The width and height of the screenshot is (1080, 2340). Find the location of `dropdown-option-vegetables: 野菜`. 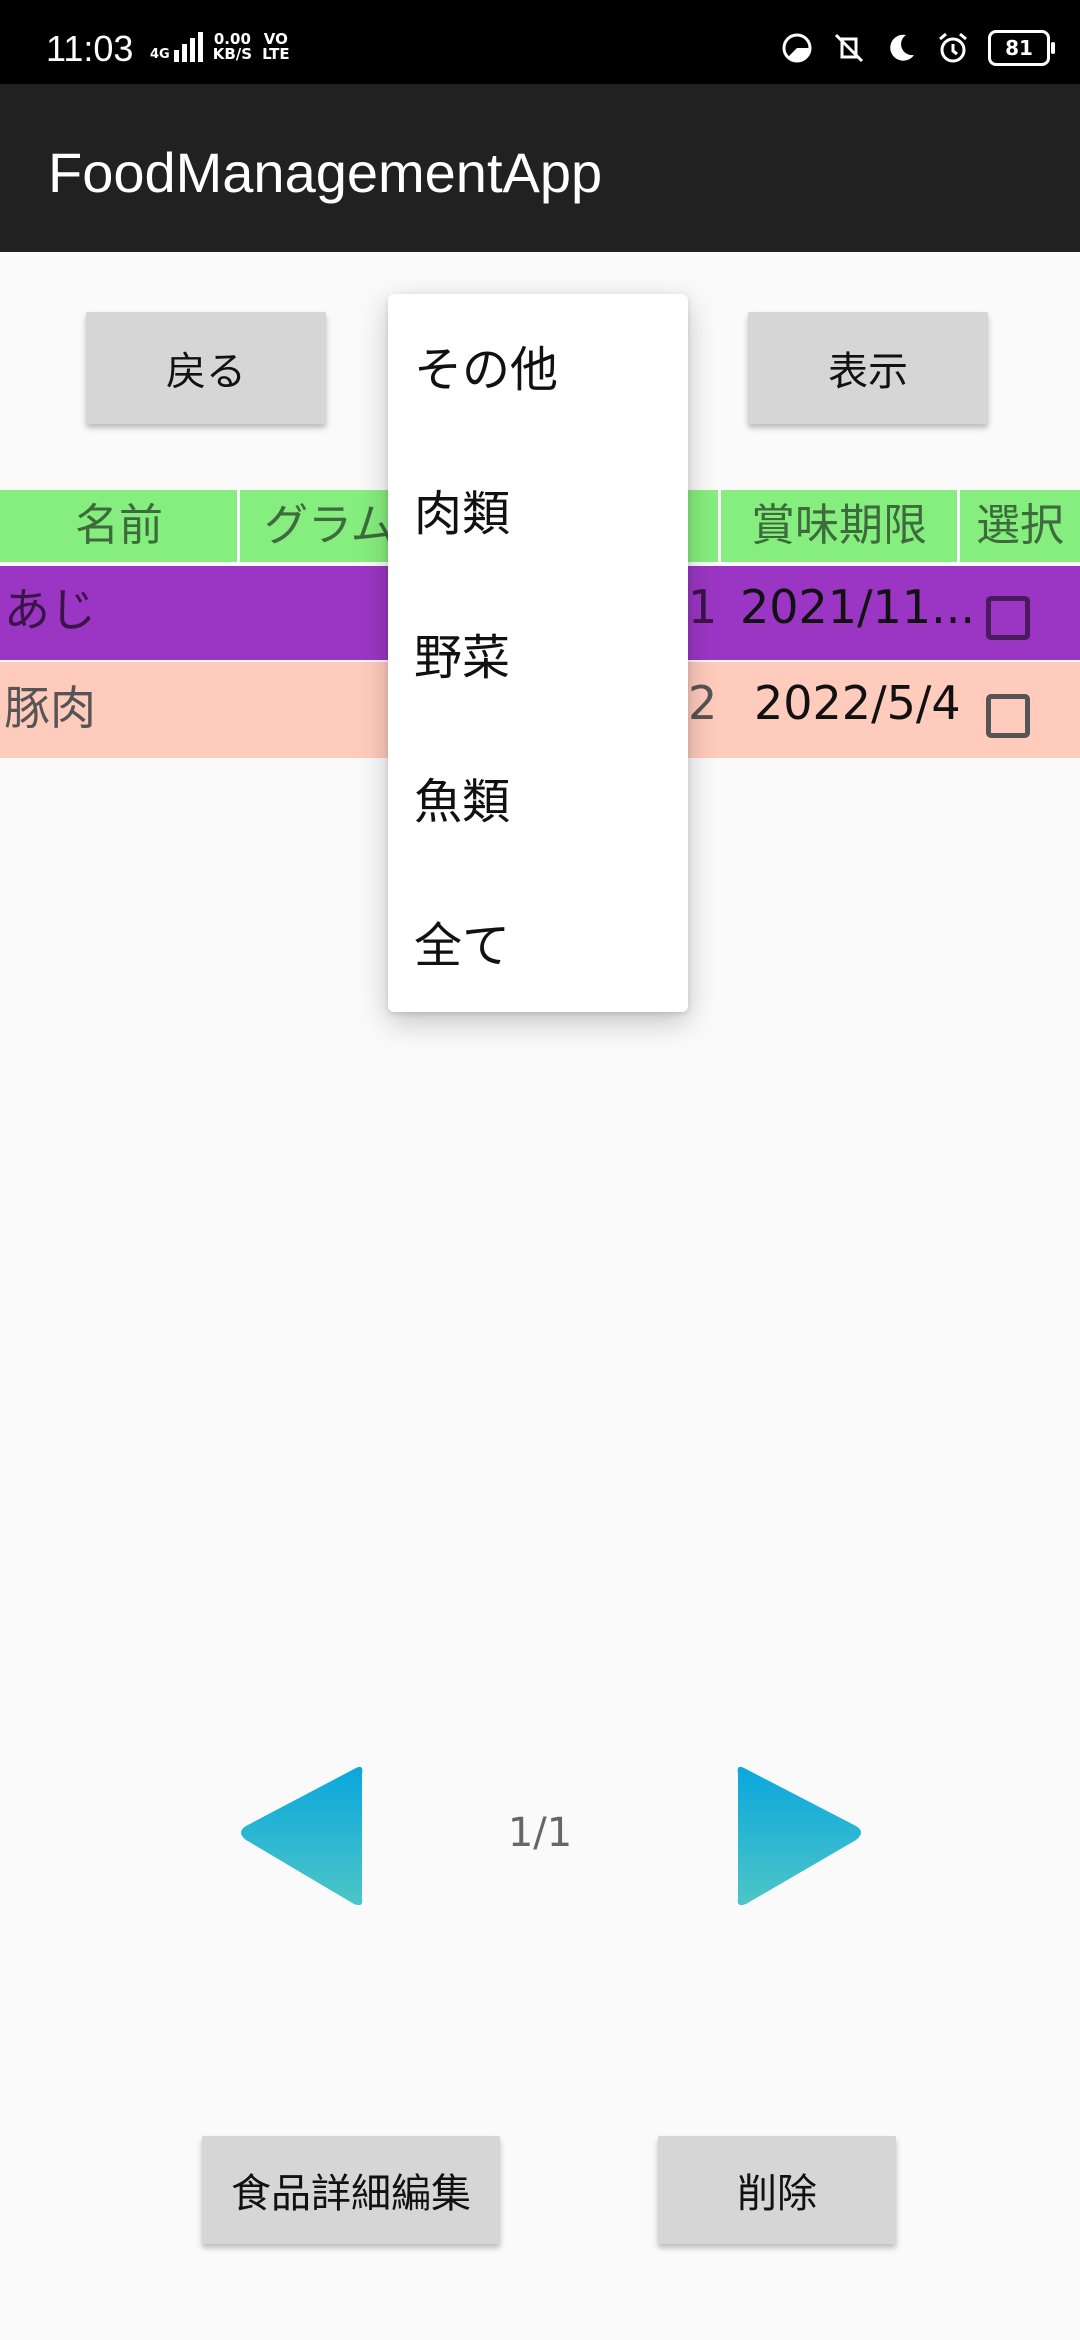

dropdown-option-vegetables: 野菜 is located at coordinates (538, 658).